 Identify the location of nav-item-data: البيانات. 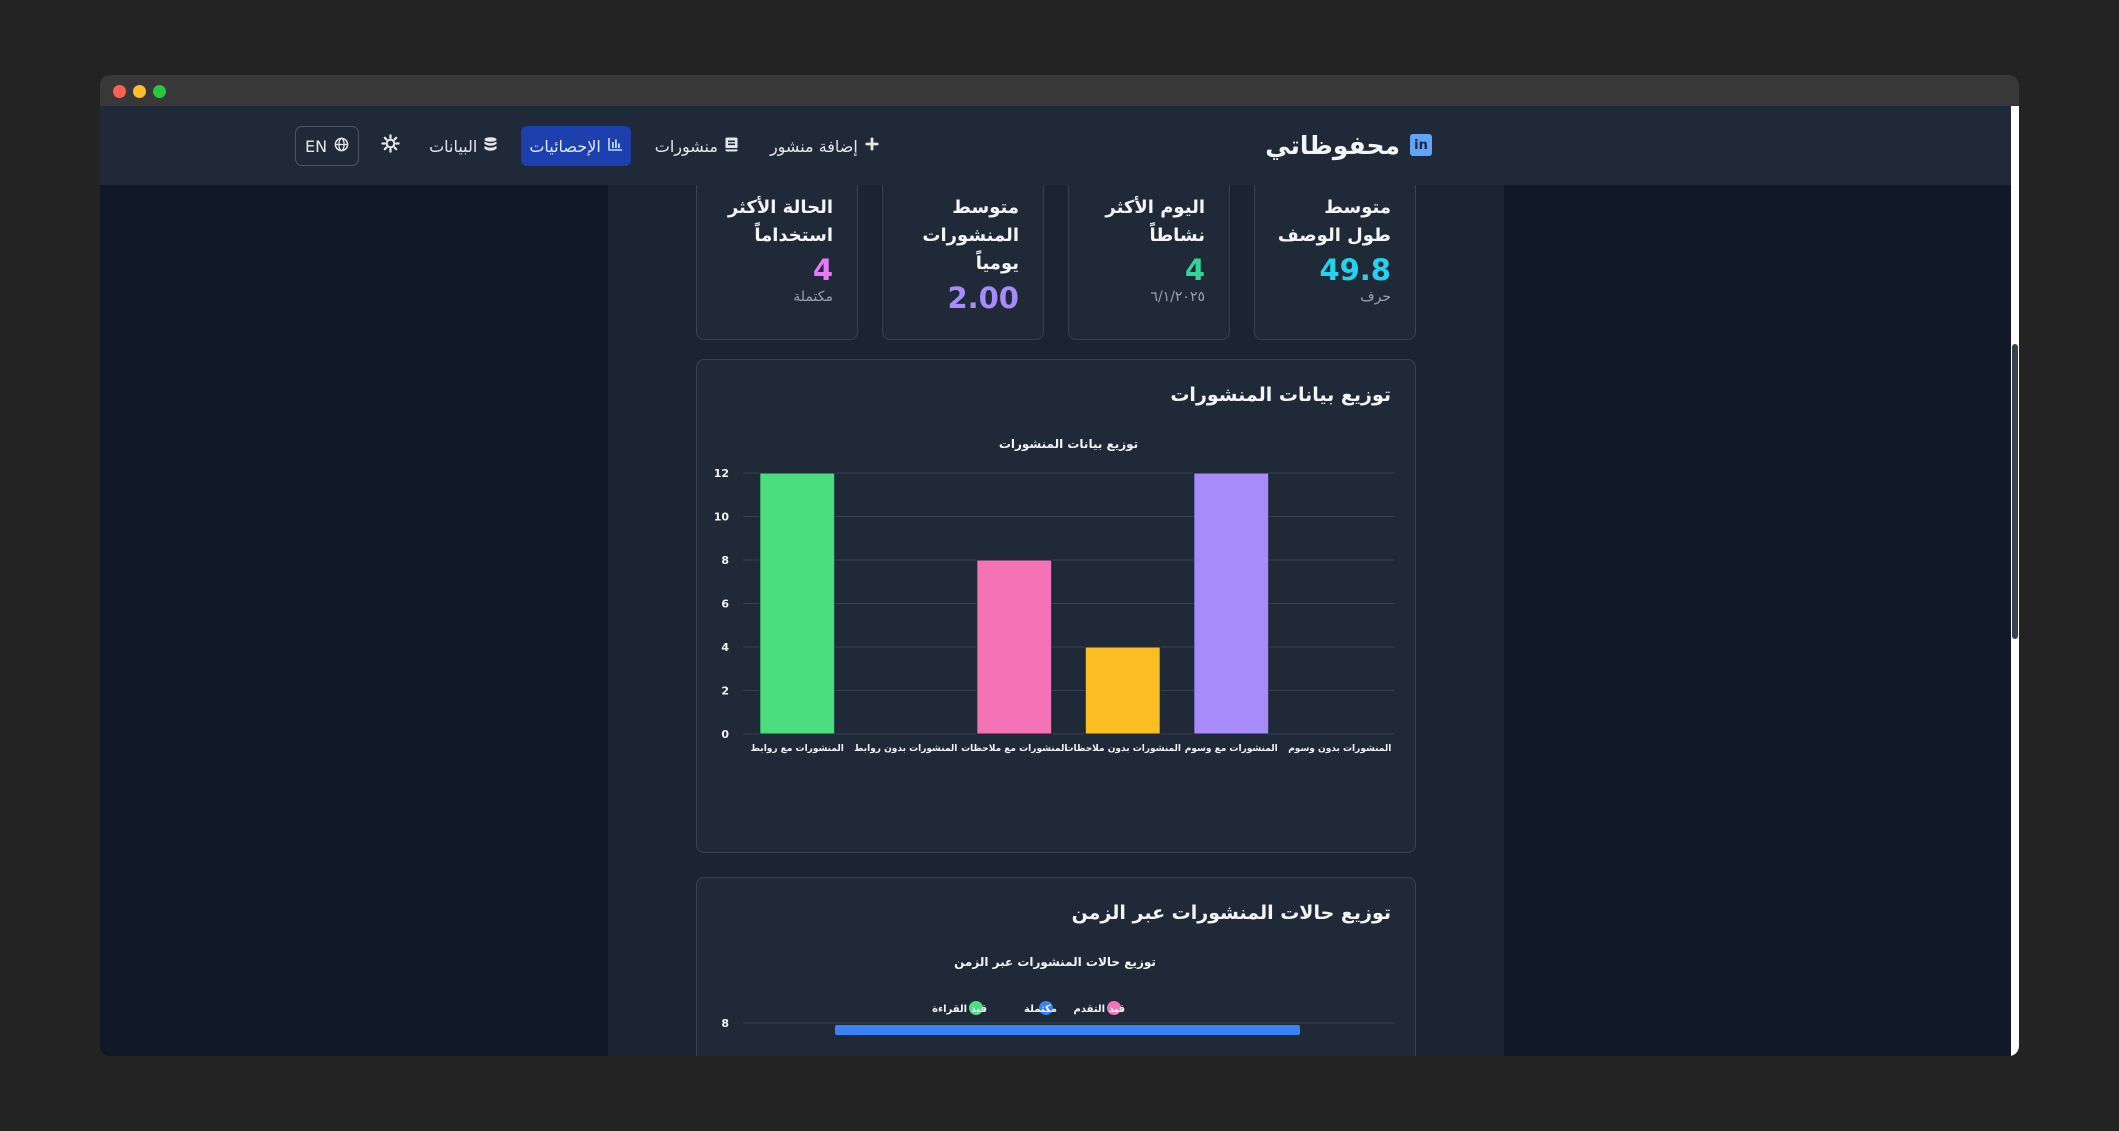
(463, 146).